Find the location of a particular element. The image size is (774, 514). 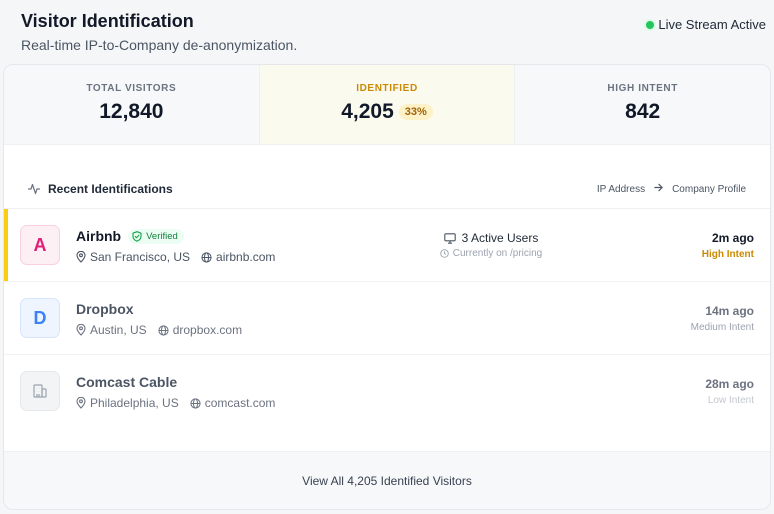

stat-value: 12,840 is located at coordinates (131, 111).